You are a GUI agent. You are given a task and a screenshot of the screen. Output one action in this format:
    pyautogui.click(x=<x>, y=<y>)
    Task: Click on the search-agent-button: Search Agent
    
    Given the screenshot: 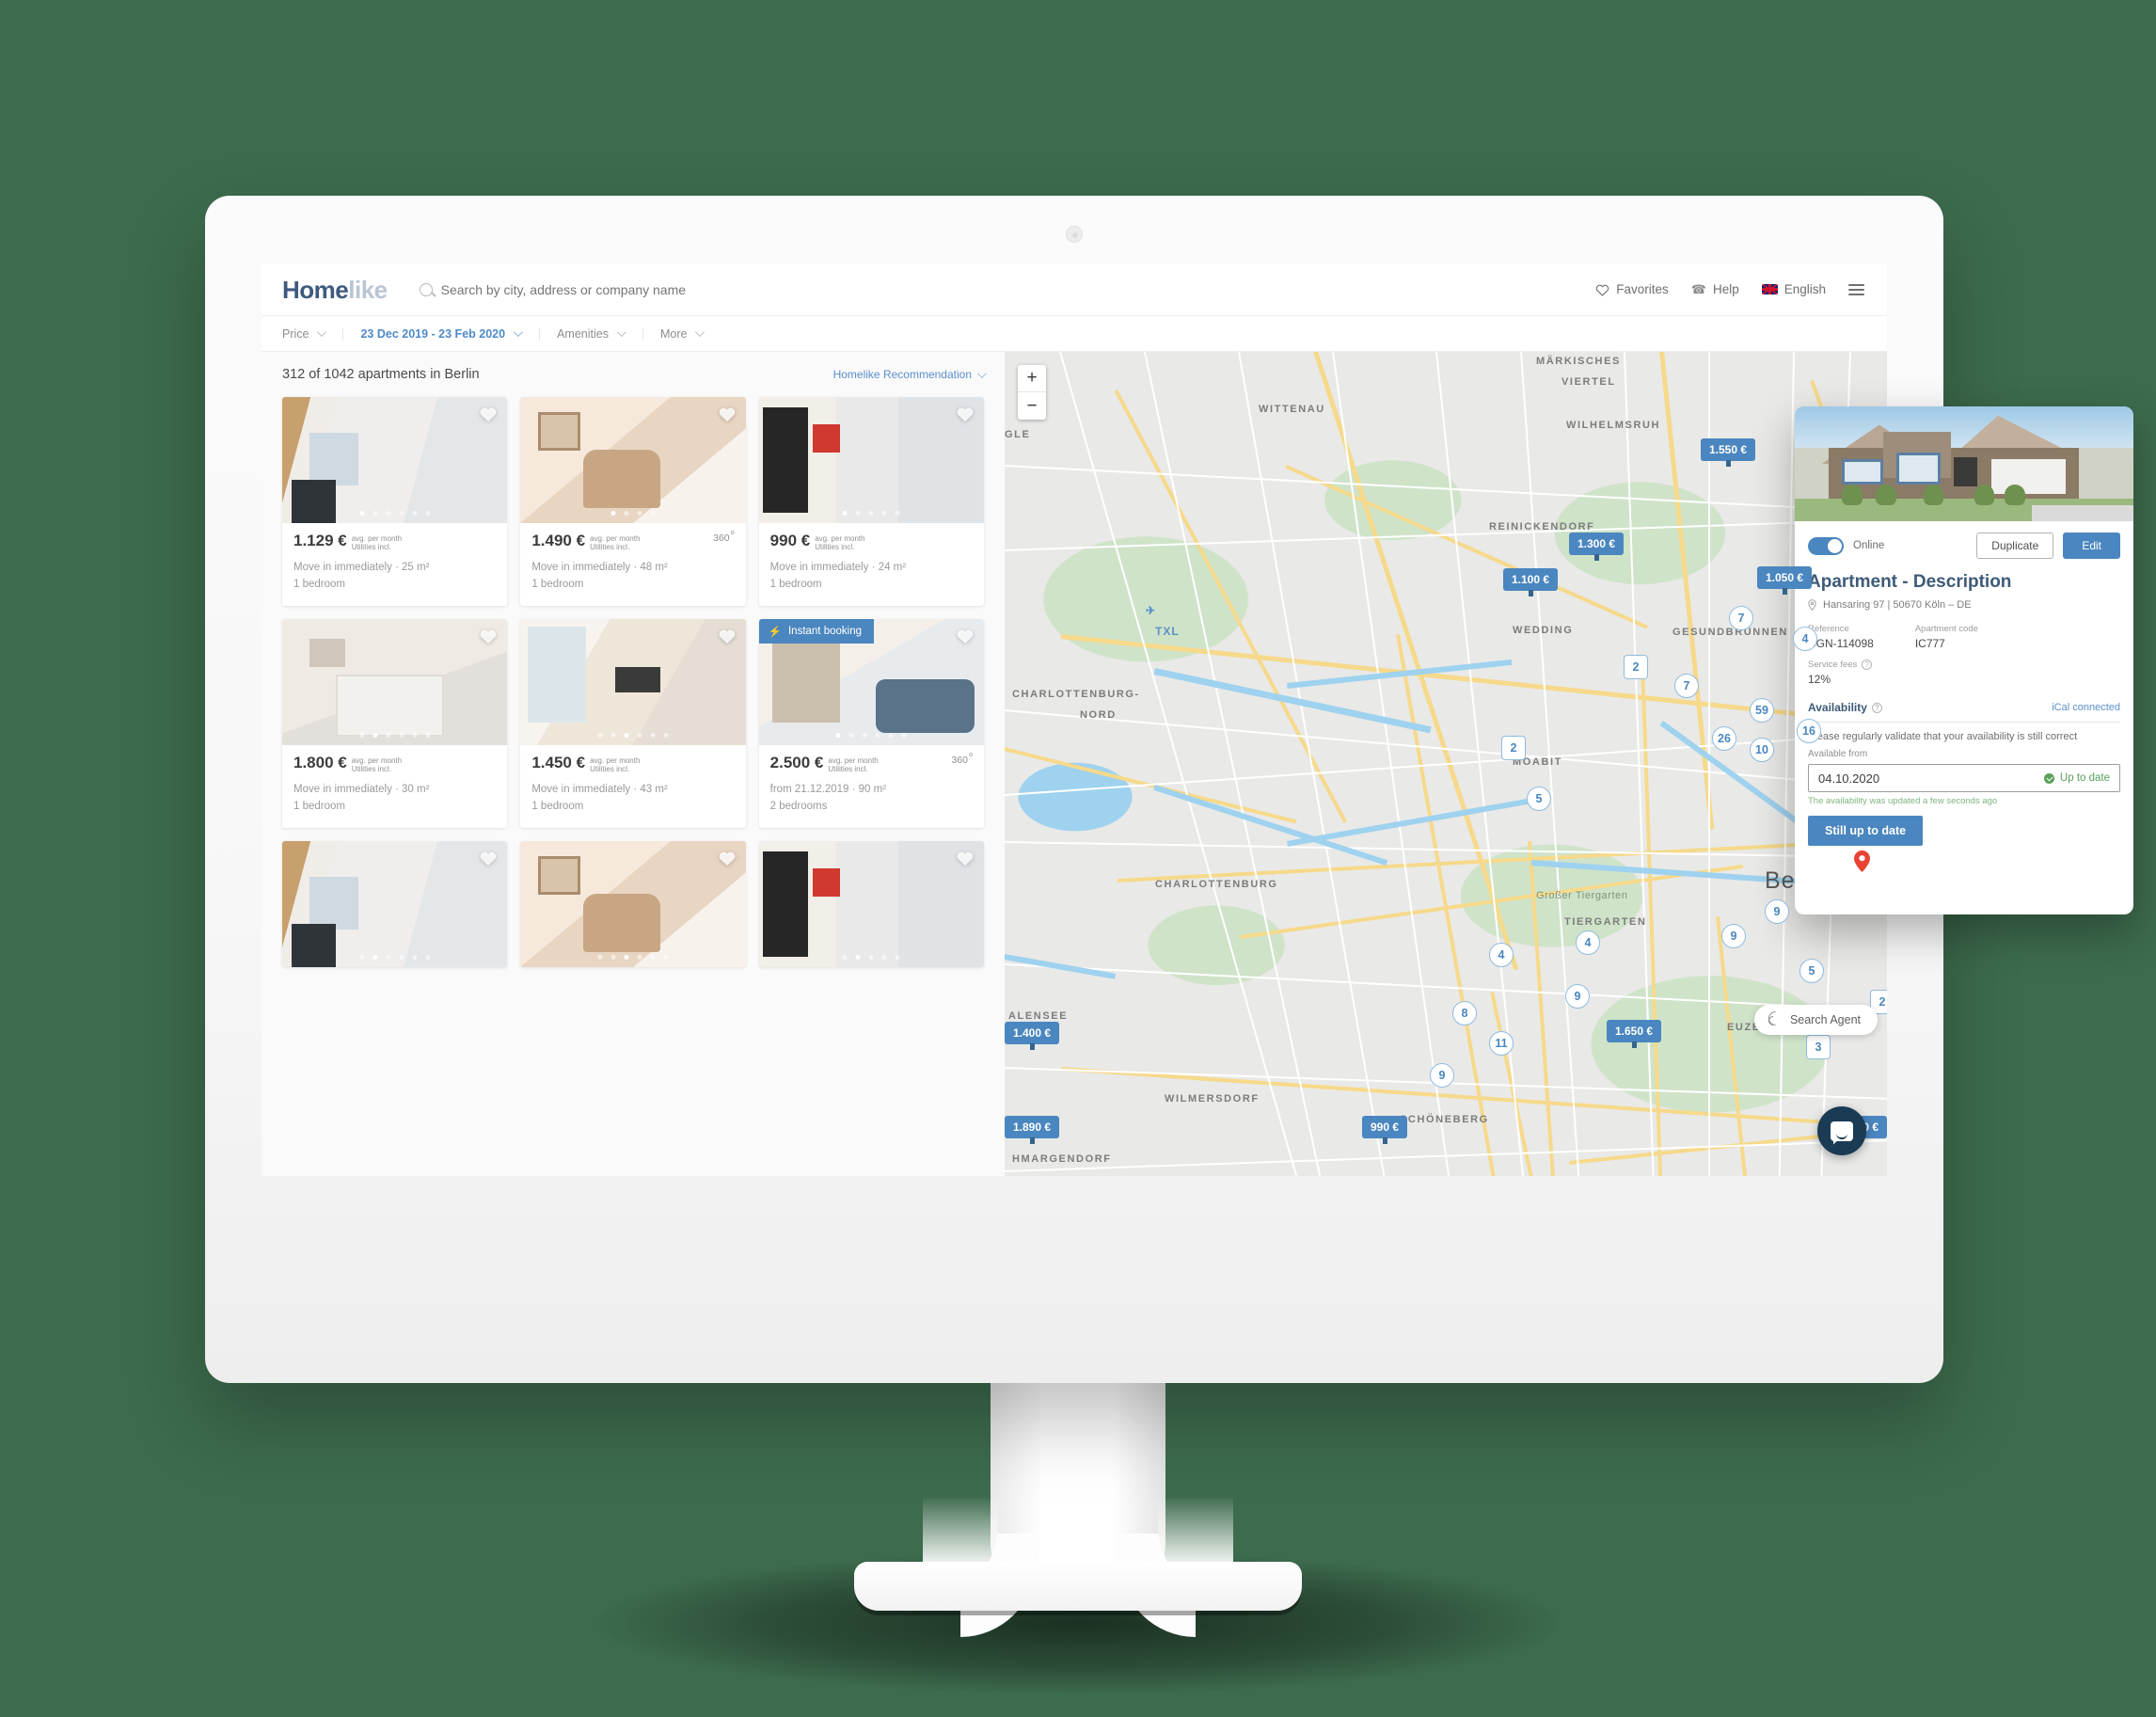 What is the action you would take?
    pyautogui.click(x=1815, y=1020)
    